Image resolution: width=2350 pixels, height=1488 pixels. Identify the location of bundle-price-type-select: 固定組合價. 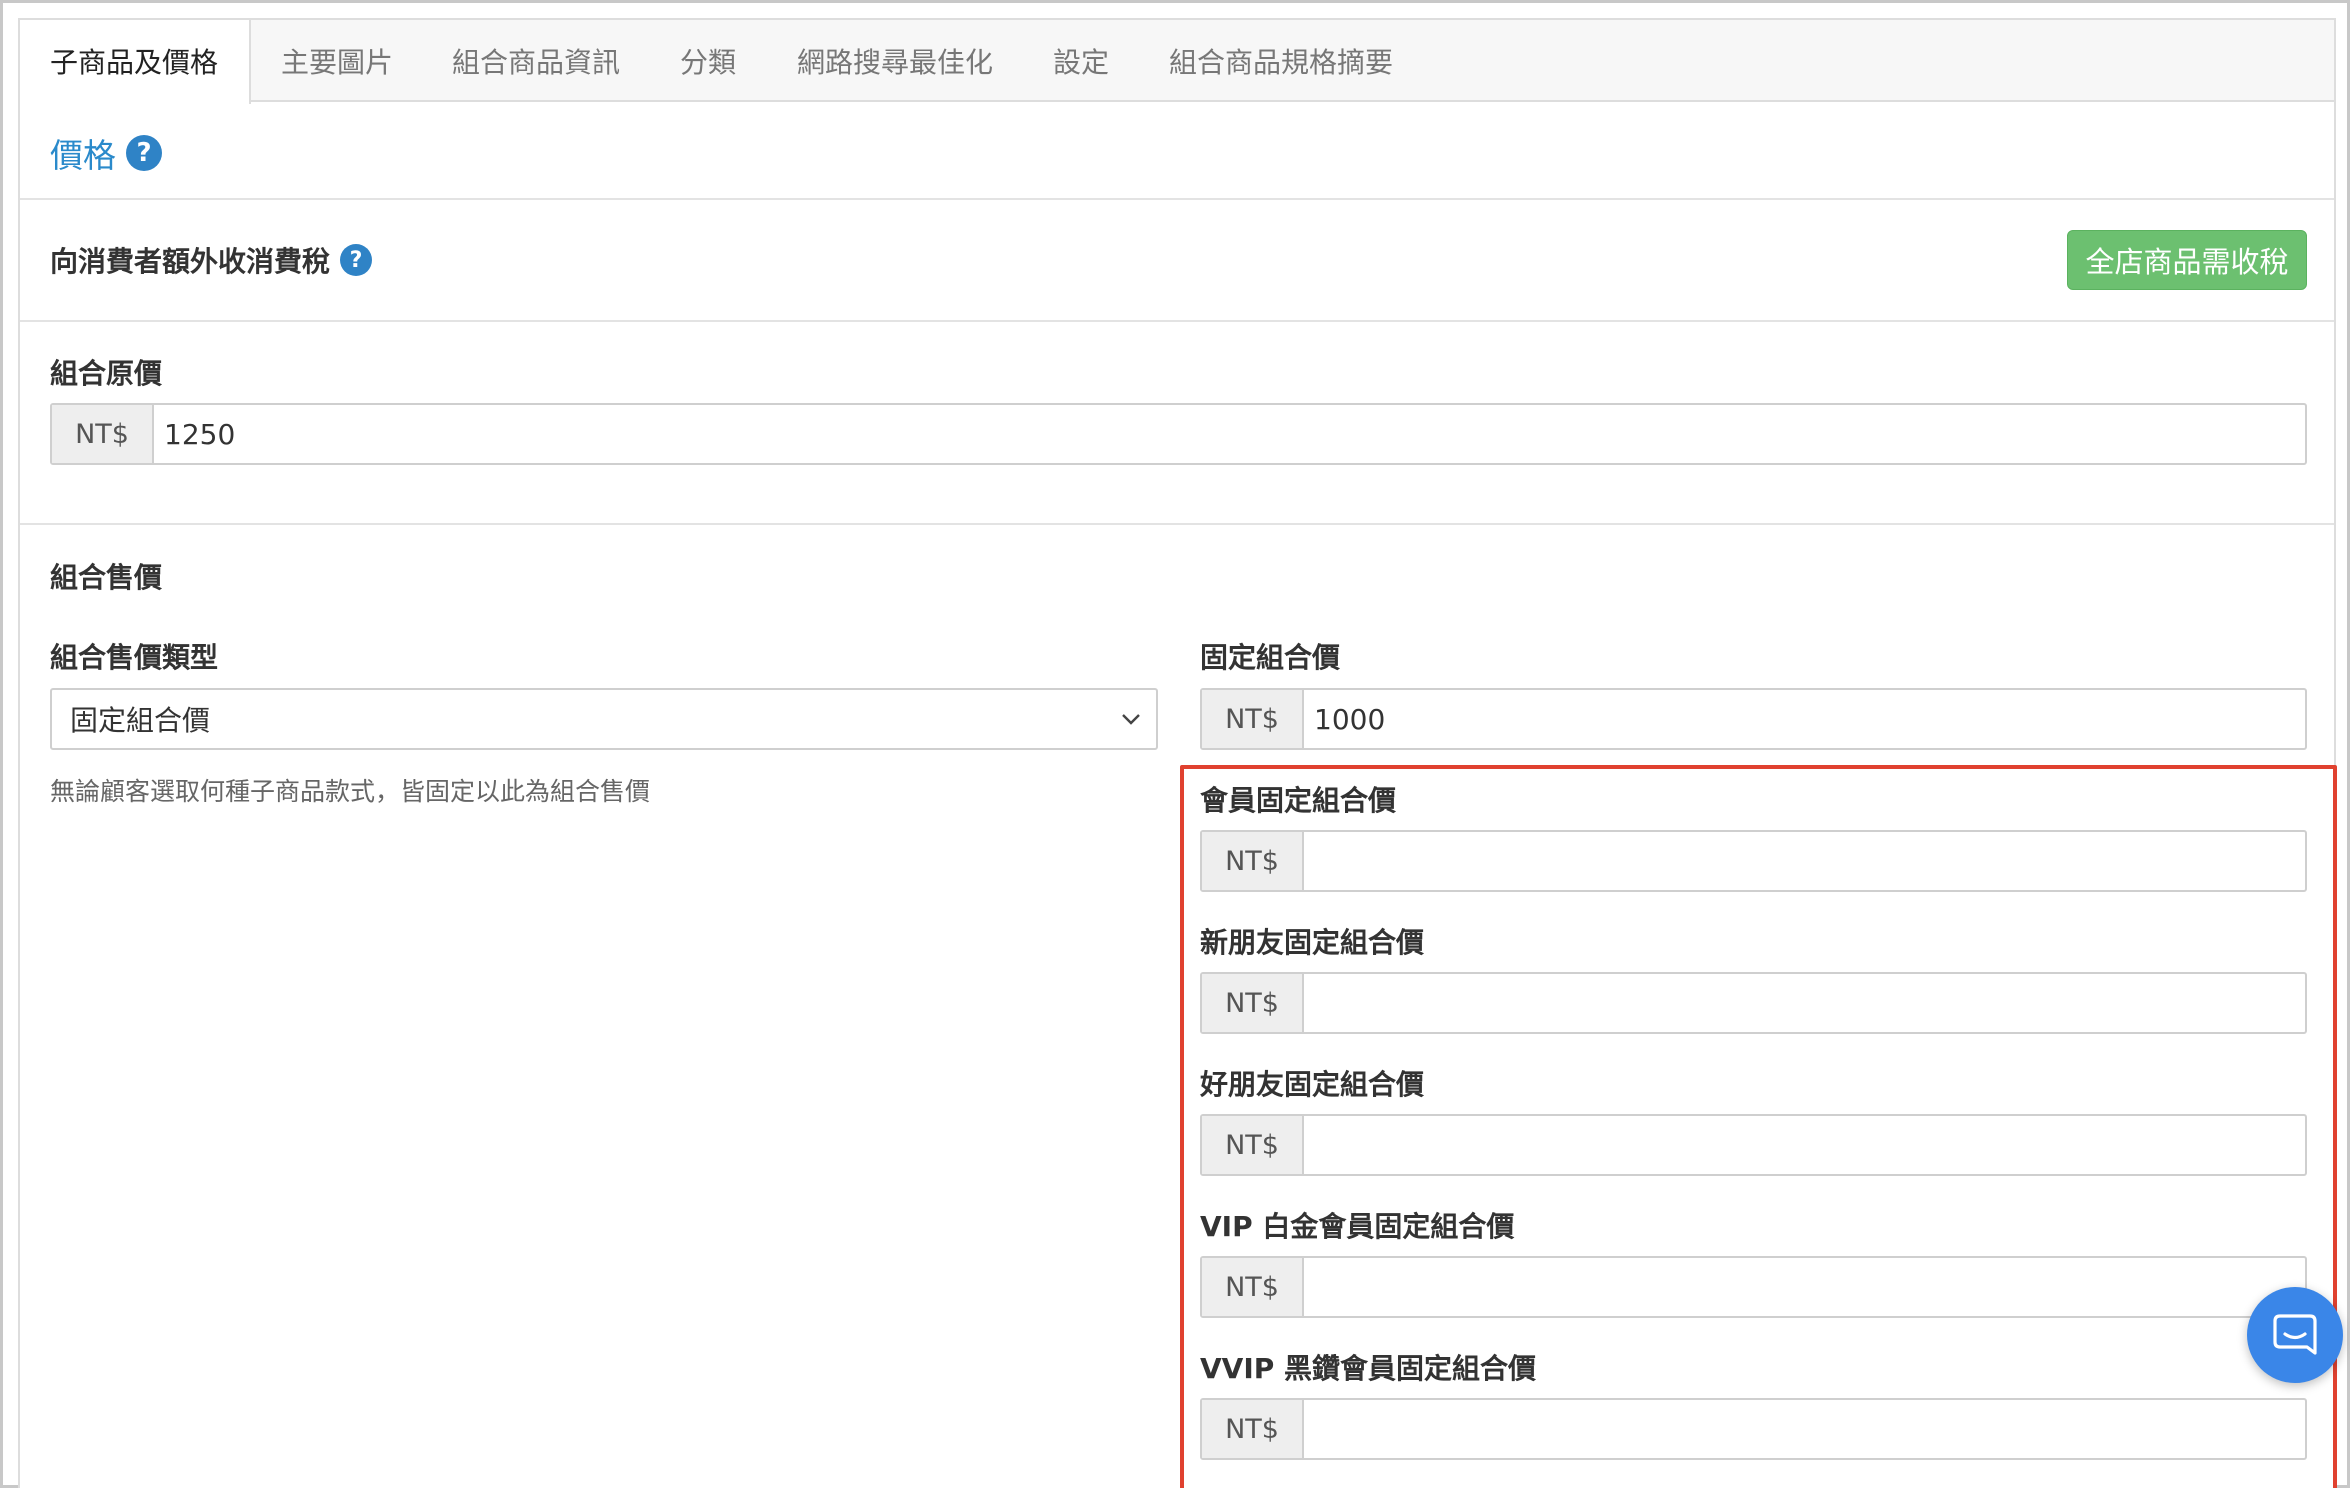
(604, 719).